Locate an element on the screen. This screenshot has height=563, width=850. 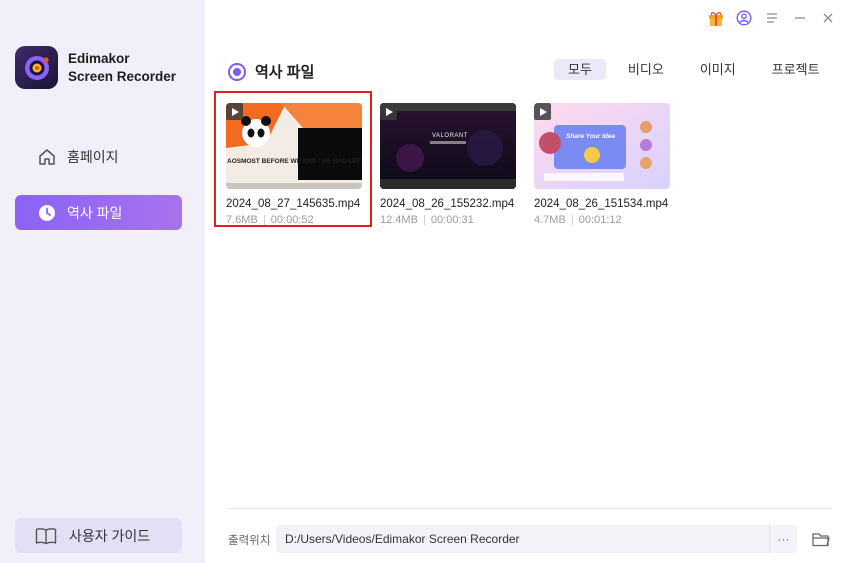
clock-icon is located at coordinates (47, 213).